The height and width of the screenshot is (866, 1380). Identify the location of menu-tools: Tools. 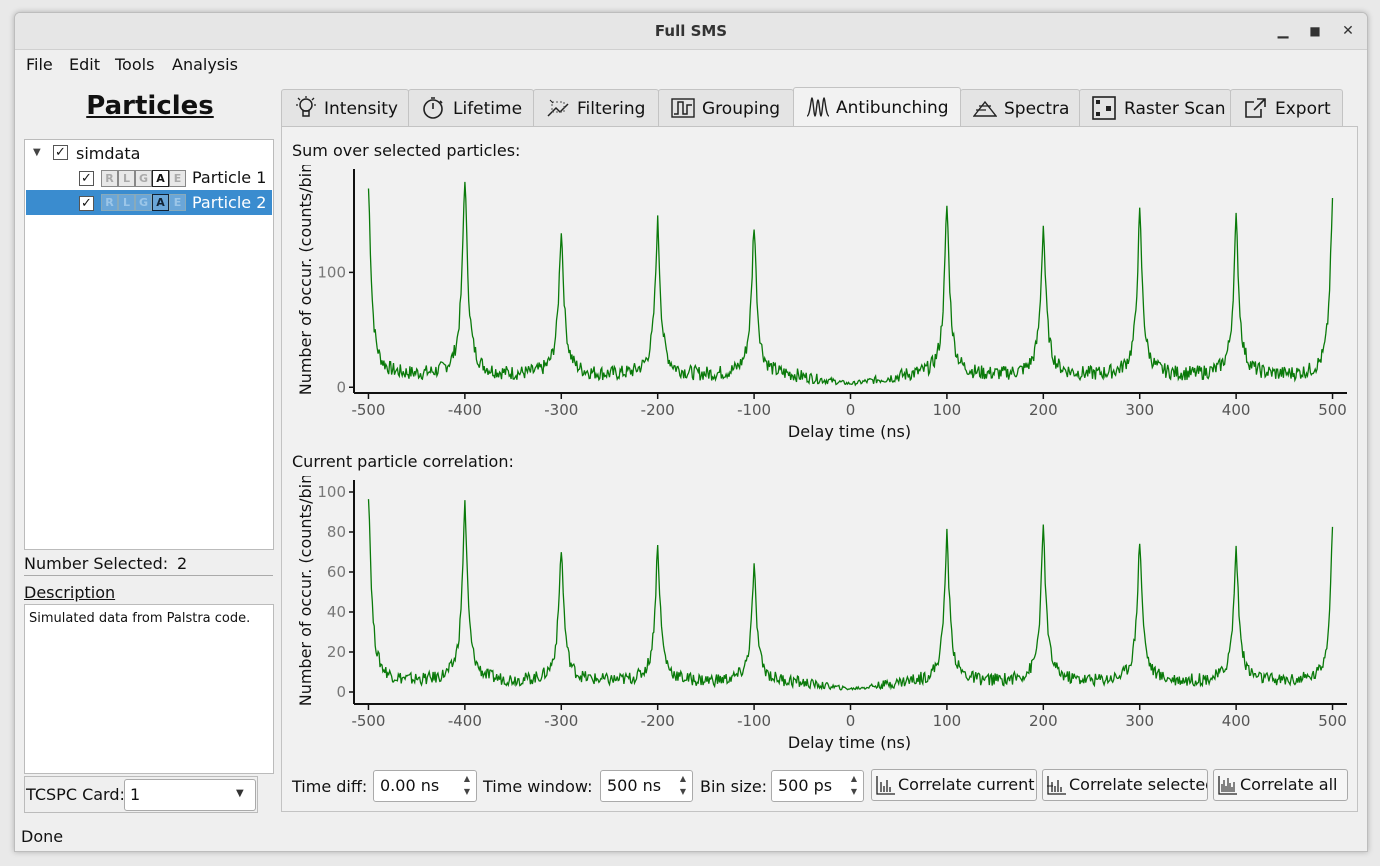
(134, 64).